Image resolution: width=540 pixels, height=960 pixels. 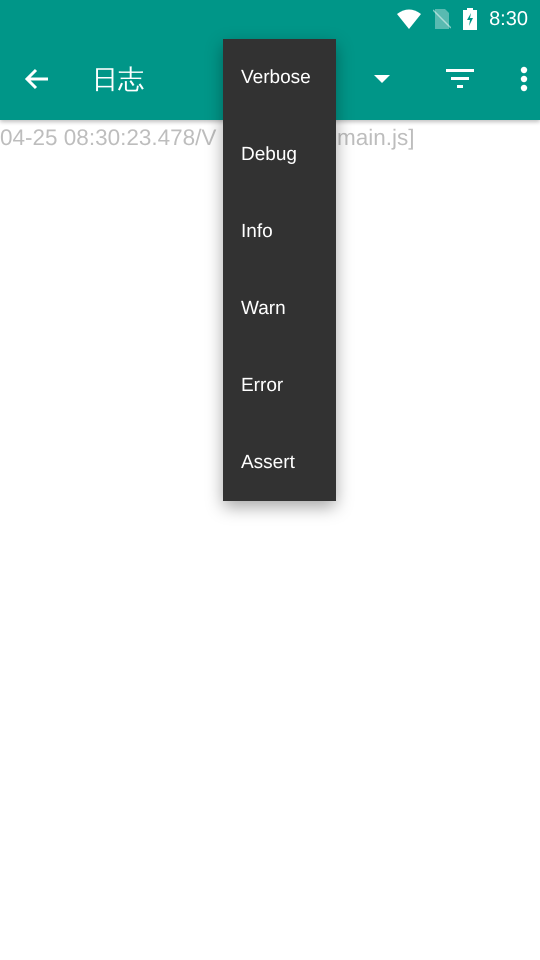 What do you see at coordinates (118, 79) in the screenshot?
I see `toolbar-title: 日志` at bounding box center [118, 79].